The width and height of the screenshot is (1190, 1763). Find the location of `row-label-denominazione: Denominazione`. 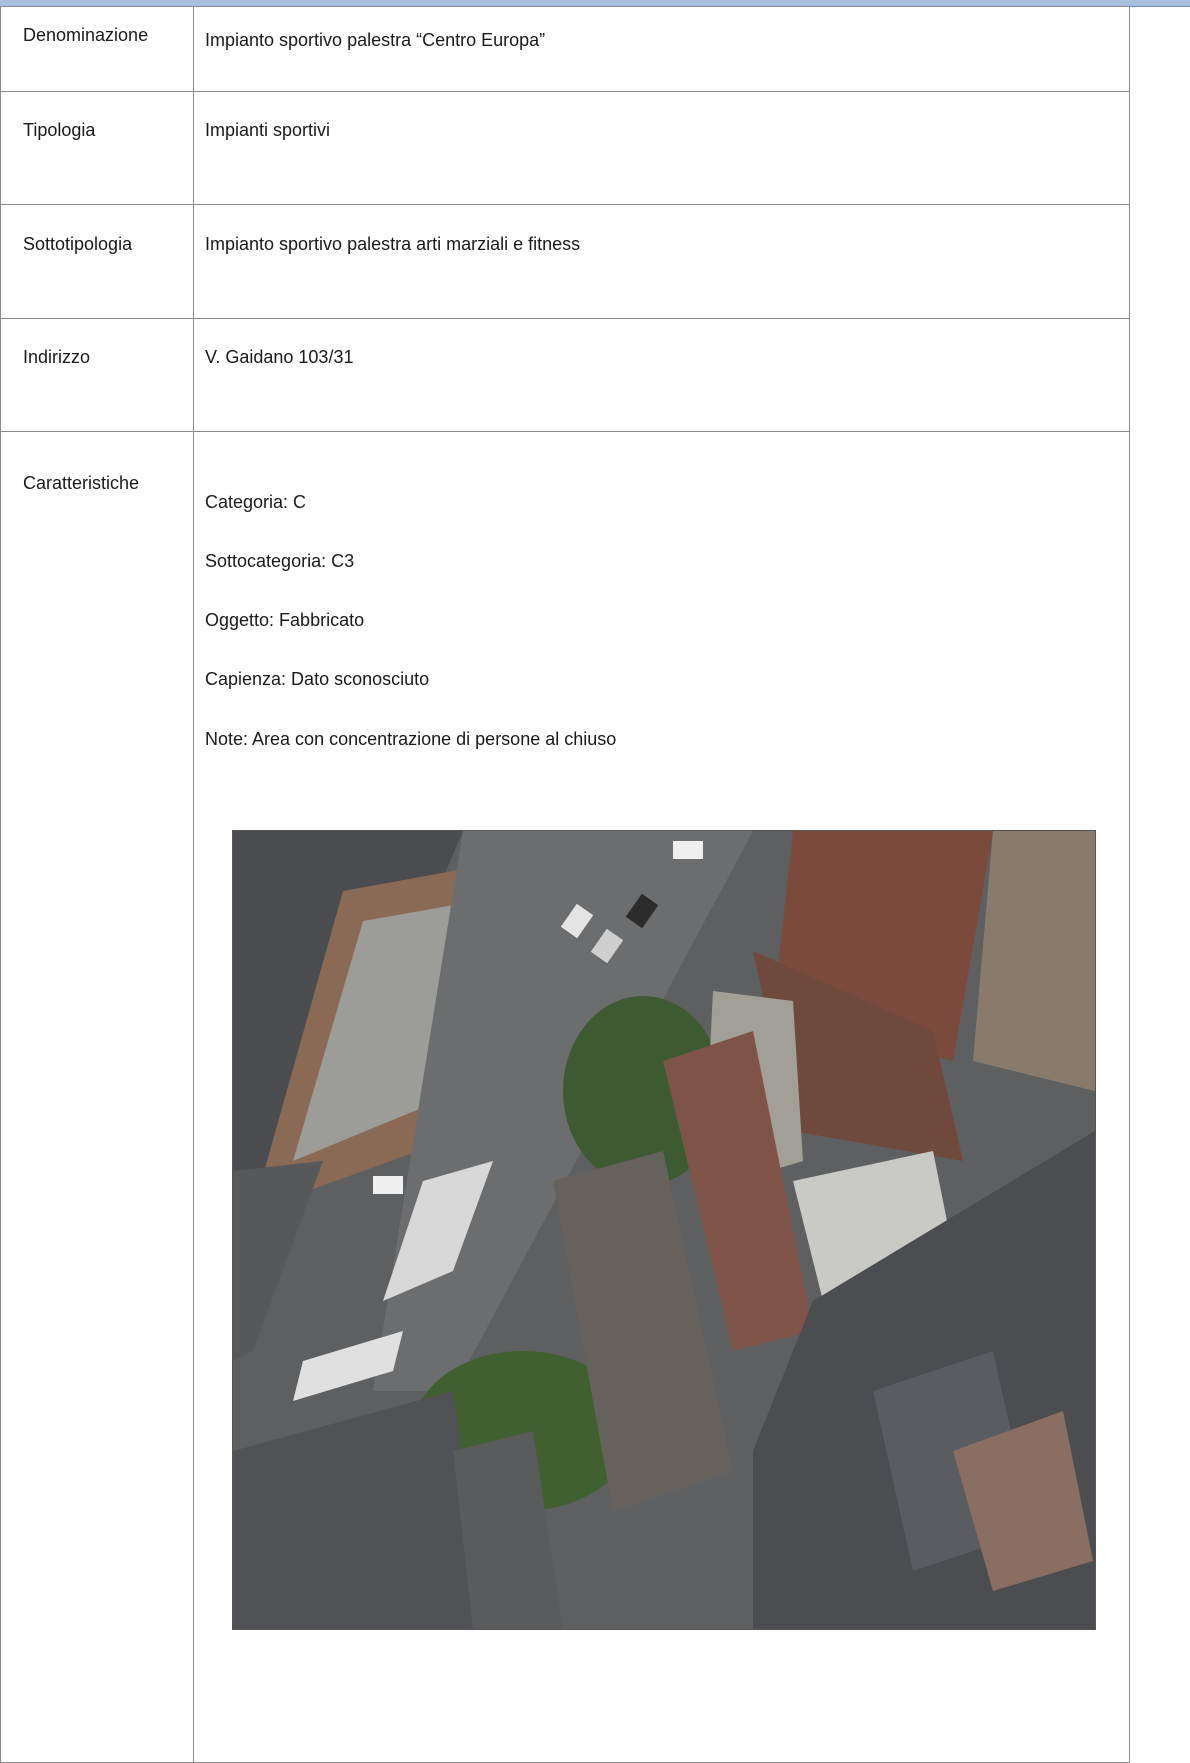

row-label-denominazione: Denominazione is located at coordinates (97, 49).